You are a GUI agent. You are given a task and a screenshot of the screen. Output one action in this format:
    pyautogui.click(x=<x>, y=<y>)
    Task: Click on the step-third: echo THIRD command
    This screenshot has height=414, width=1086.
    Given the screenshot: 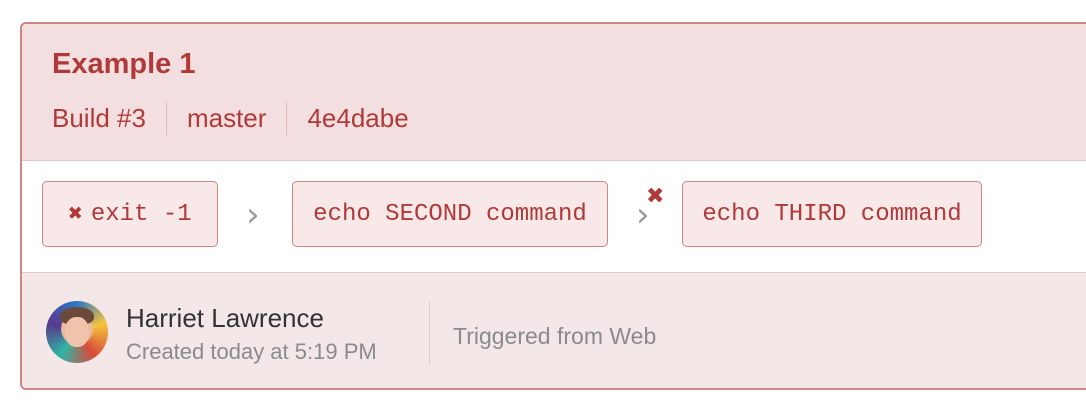 What is the action you would take?
    pyautogui.click(x=832, y=214)
    